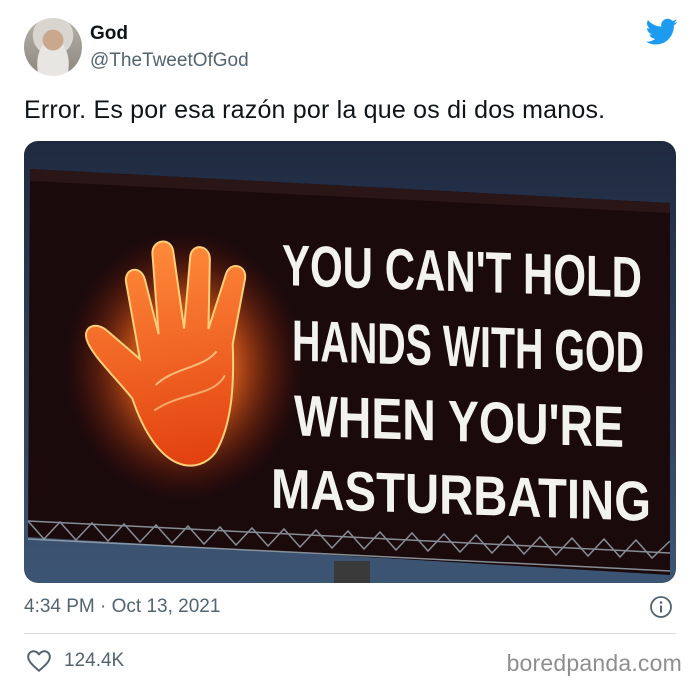 This screenshot has width=700, height=686. Describe the element at coordinates (462, 272) in the screenshot. I see `billboard-line-1: YOU CAN'T HOLD` at that location.